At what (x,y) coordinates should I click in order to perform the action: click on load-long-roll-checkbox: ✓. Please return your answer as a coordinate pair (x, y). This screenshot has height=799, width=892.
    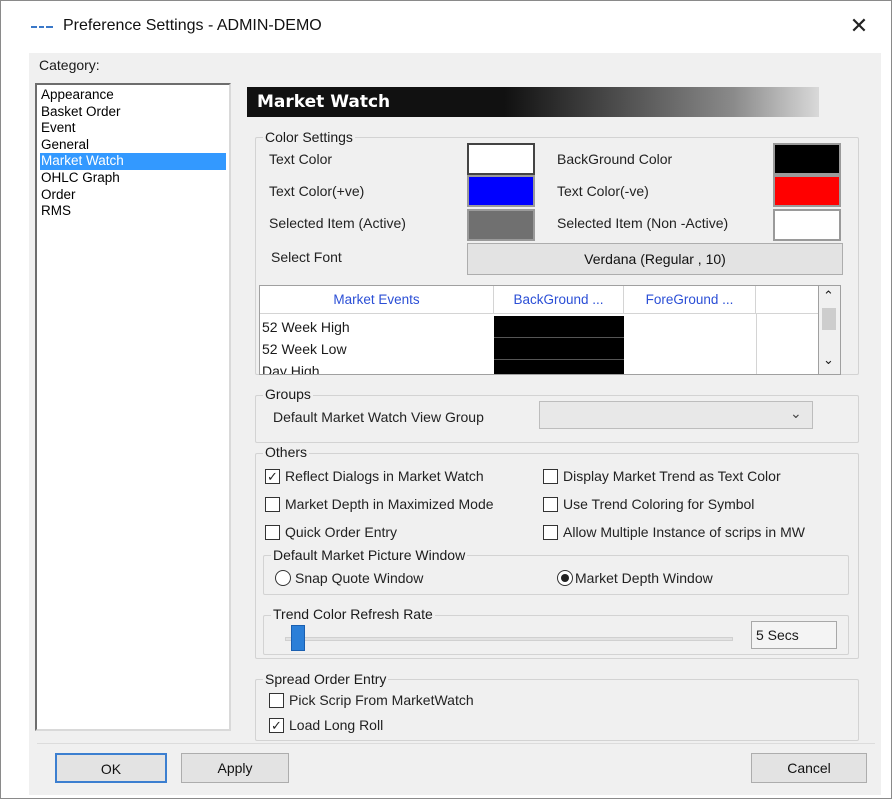
    Looking at the image, I should click on (276, 725).